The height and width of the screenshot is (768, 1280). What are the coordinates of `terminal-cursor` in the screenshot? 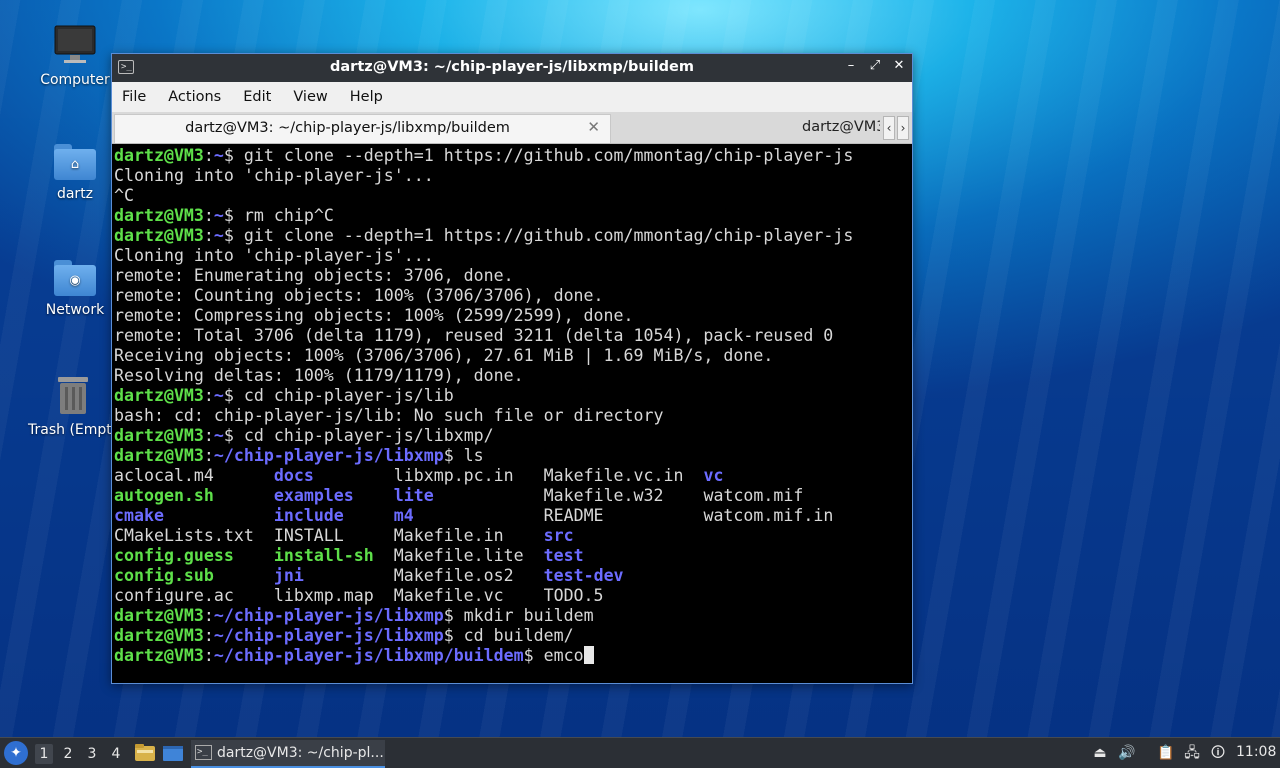 It's located at (588, 655).